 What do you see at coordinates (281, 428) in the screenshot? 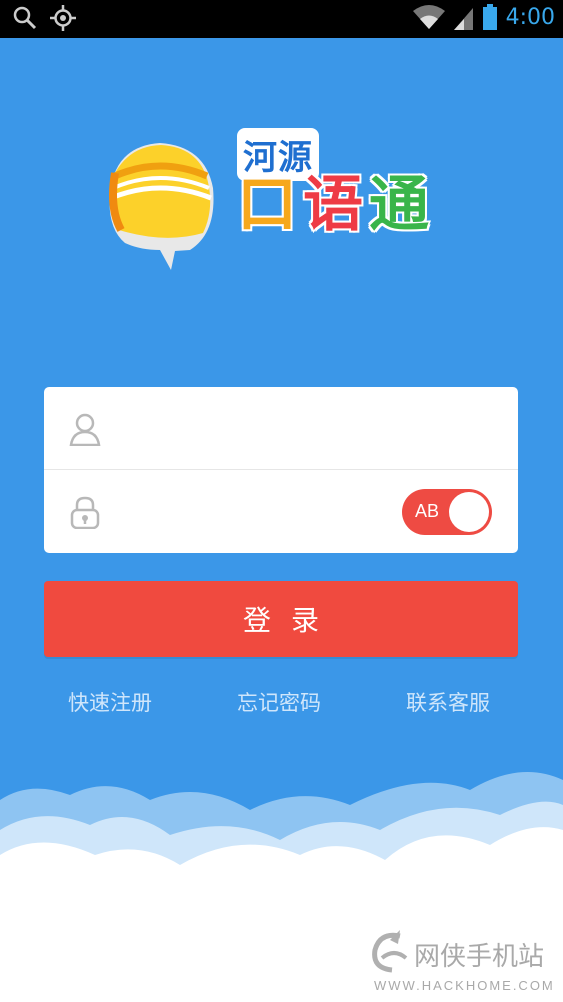
I see `username-field` at bounding box center [281, 428].